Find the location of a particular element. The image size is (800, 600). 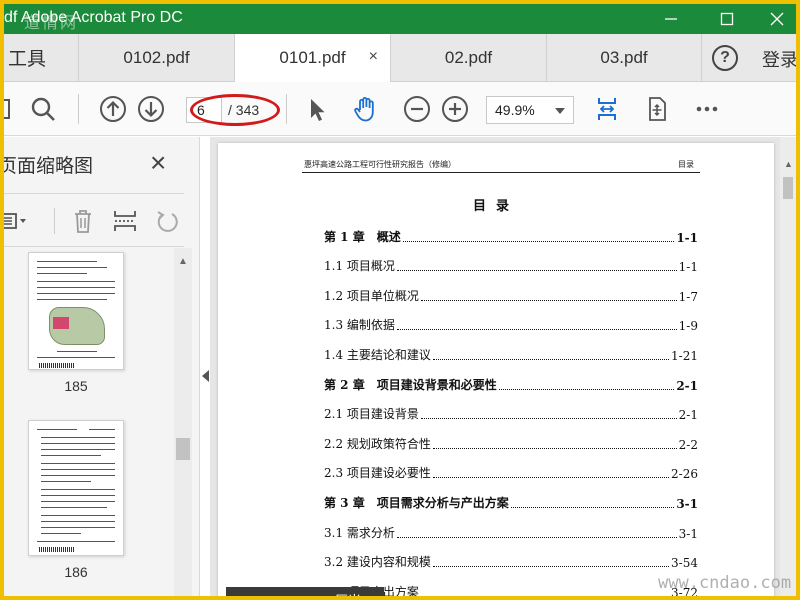

next-page-button is located at coordinates (151, 109).